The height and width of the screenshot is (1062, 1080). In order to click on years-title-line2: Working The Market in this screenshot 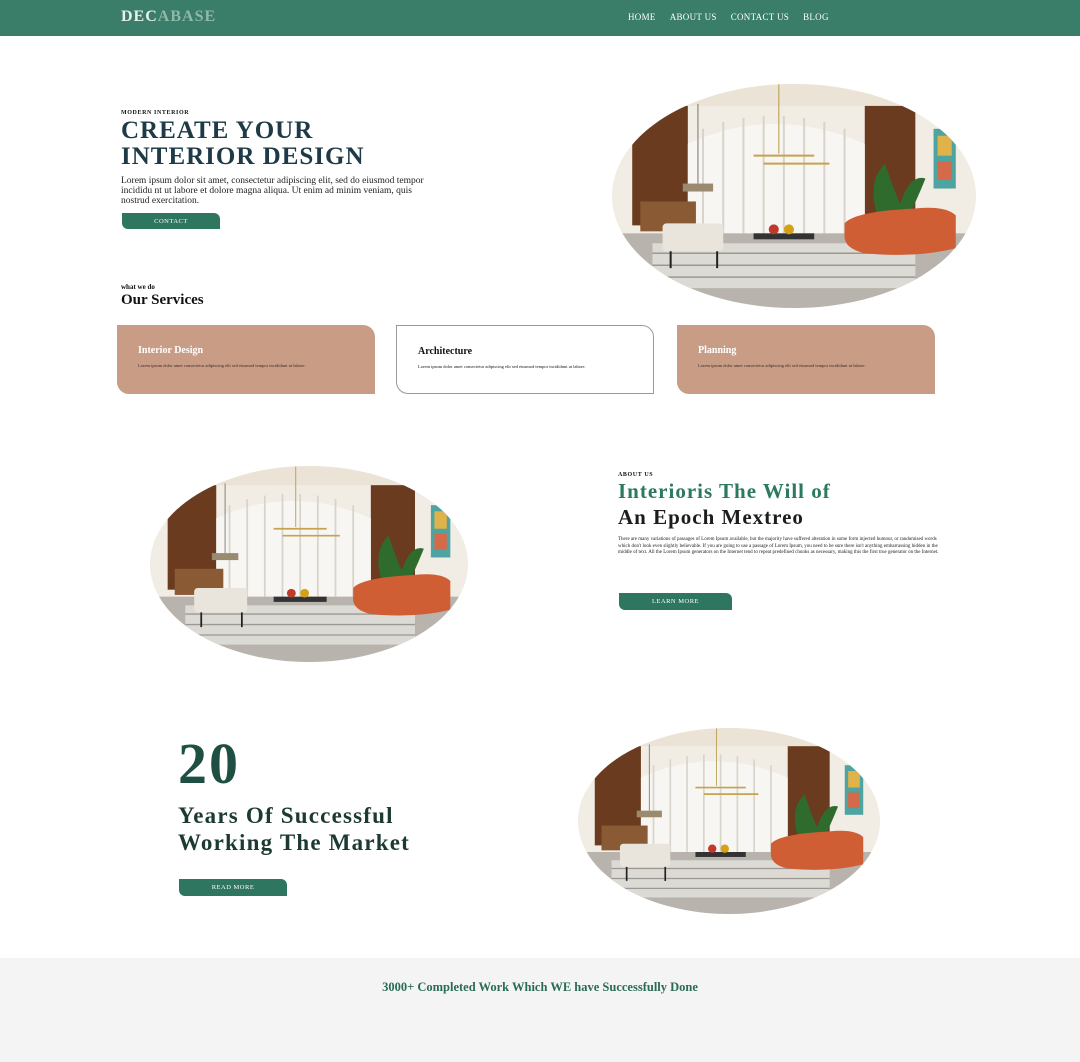, I will do `click(294, 842)`.